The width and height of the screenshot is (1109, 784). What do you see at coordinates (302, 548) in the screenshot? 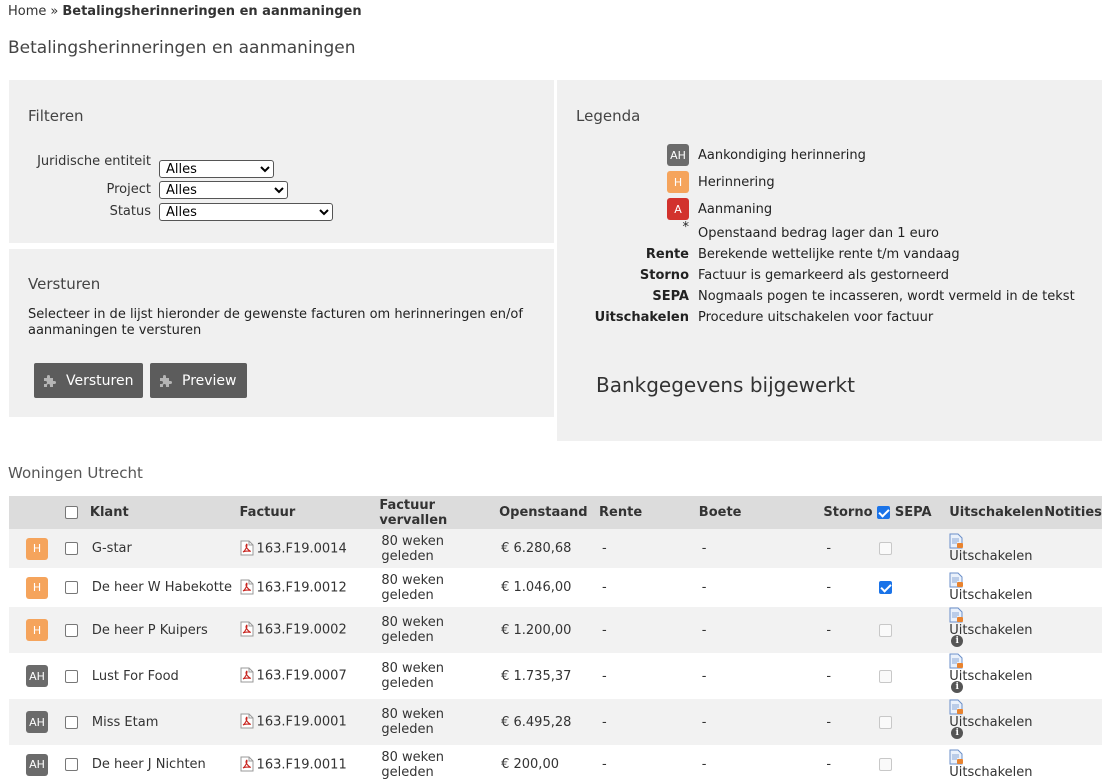
I see `factuur-link: 163.F19.0014` at bounding box center [302, 548].